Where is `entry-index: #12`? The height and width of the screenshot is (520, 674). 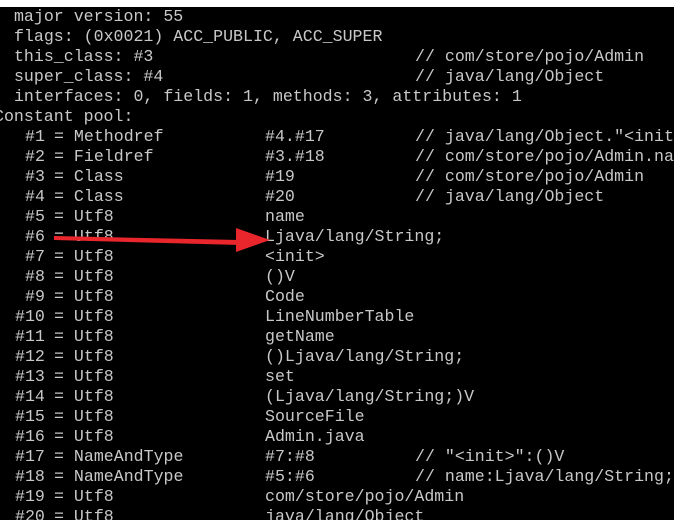 entry-index: #12 is located at coordinates (30, 356).